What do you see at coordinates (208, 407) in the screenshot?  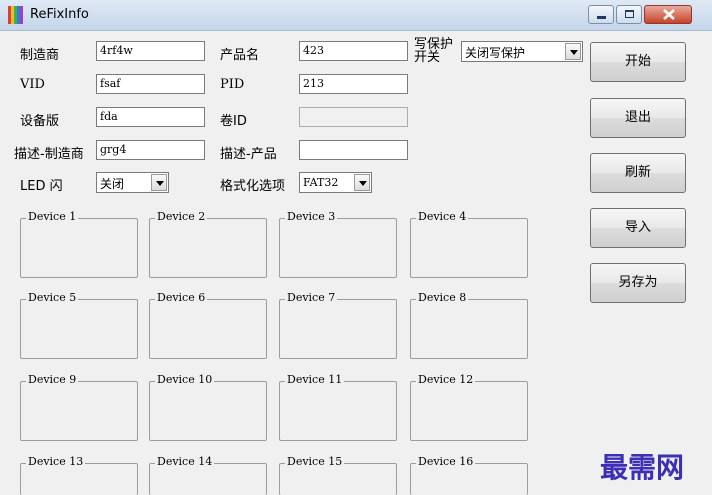 I see `device-group: Device 10` at bounding box center [208, 407].